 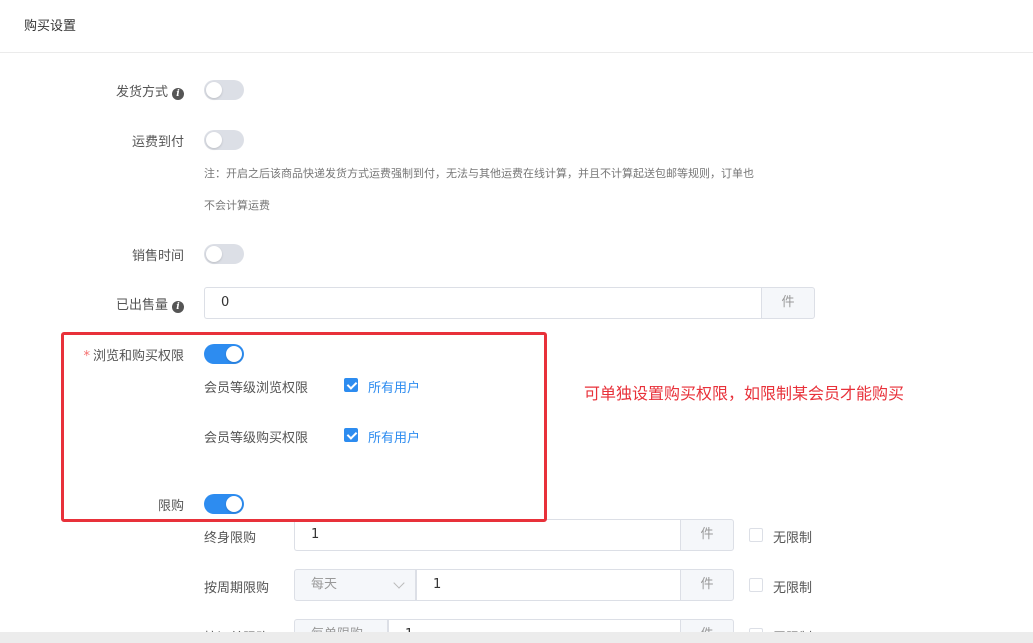 What do you see at coordinates (256, 438) in the screenshot?
I see `buy-permission-label: 会员等级购买权限` at bounding box center [256, 438].